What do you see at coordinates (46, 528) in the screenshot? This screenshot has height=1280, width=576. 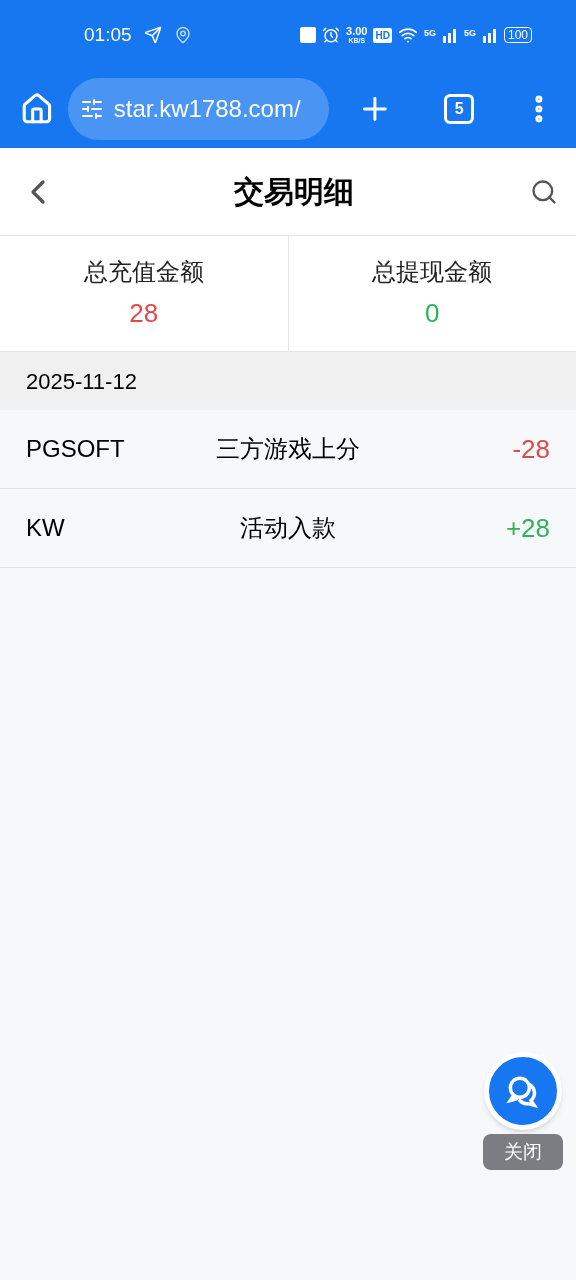 I see `transaction-source: KW` at bounding box center [46, 528].